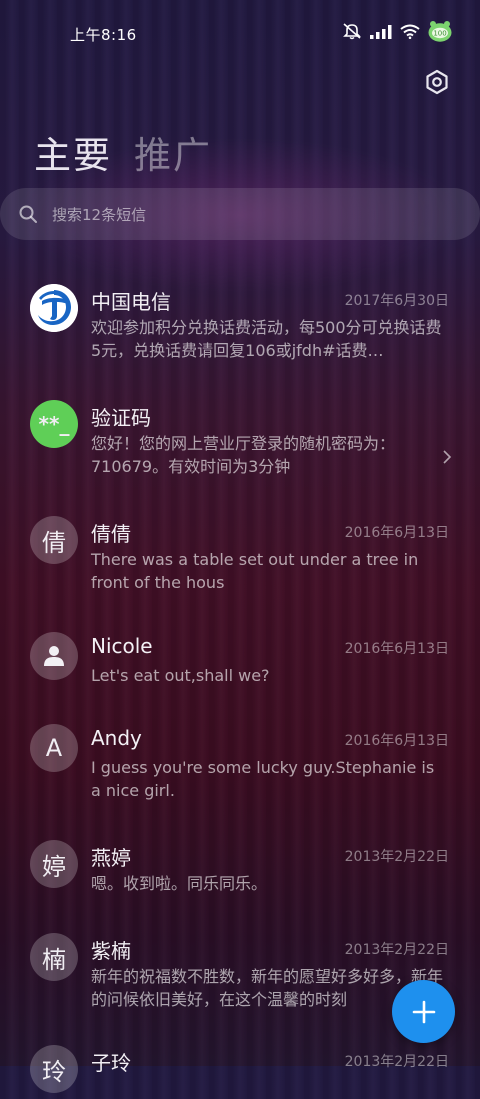 Image resolution: width=480 pixels, height=1099 pixels. What do you see at coordinates (103, 35) in the screenshot?
I see `status-time: 上午8:16` at bounding box center [103, 35].